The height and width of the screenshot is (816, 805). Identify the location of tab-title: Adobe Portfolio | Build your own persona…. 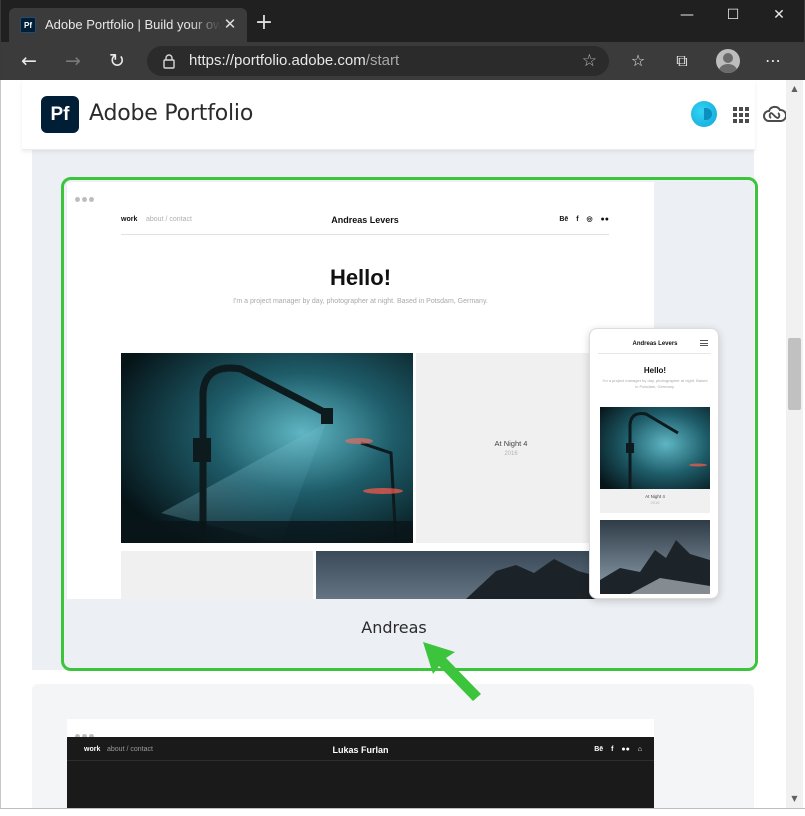
(133, 24).